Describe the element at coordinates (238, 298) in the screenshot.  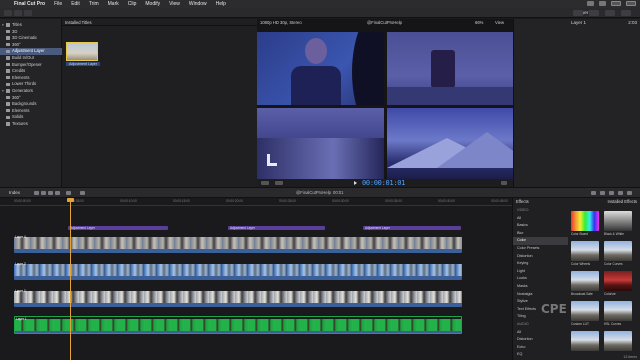
I see `timeline-track: Layer 2` at that location.